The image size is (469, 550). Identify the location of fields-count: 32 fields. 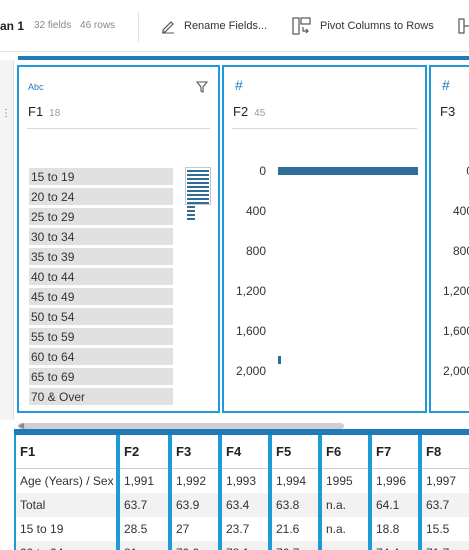
(53, 25).